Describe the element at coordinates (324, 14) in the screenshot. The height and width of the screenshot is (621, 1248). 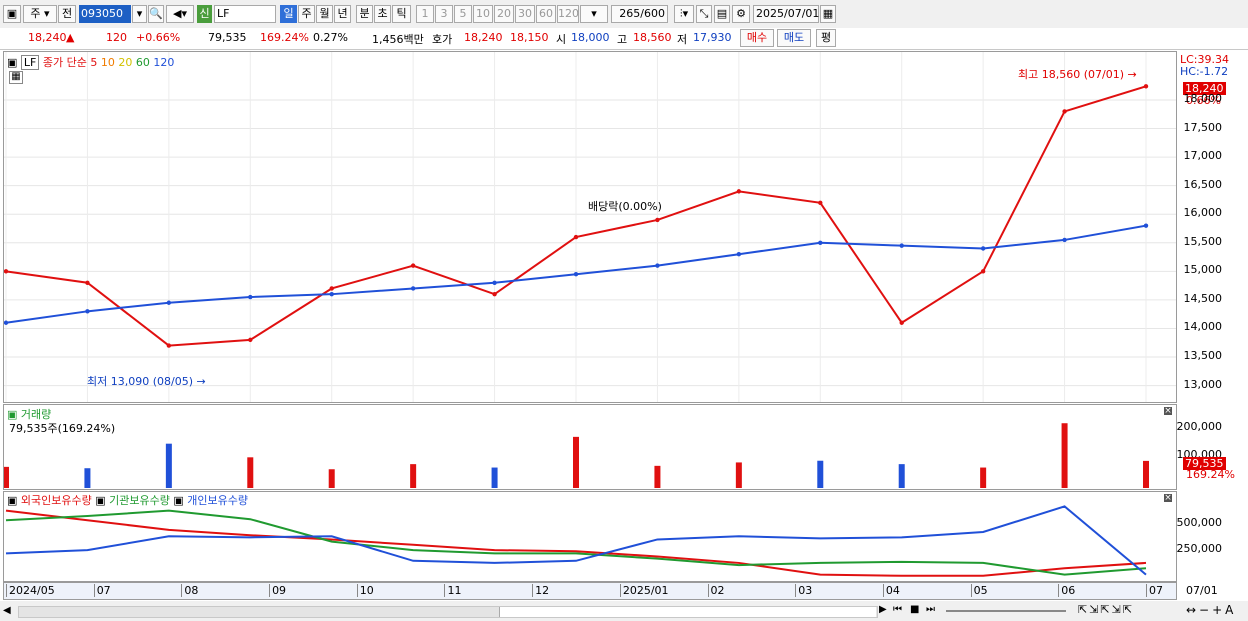
I see `interval-month: 월` at that location.